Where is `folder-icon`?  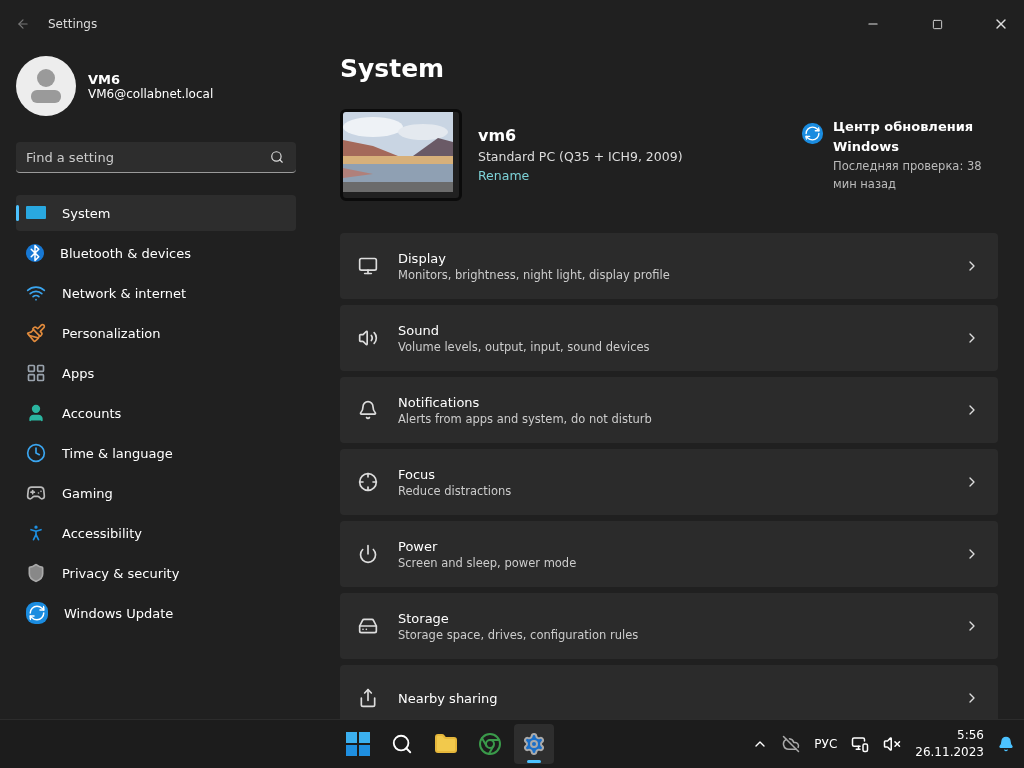 folder-icon is located at coordinates (446, 744).